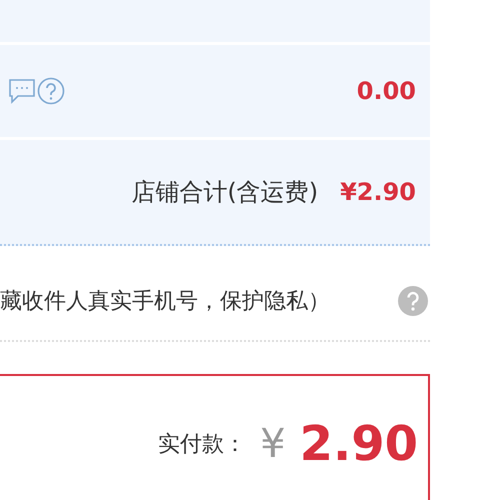 The height and width of the screenshot is (500, 500). What do you see at coordinates (165, 302) in the screenshot?
I see `privacy-note: 藏收件人真实手机号，保护隐私）` at bounding box center [165, 302].